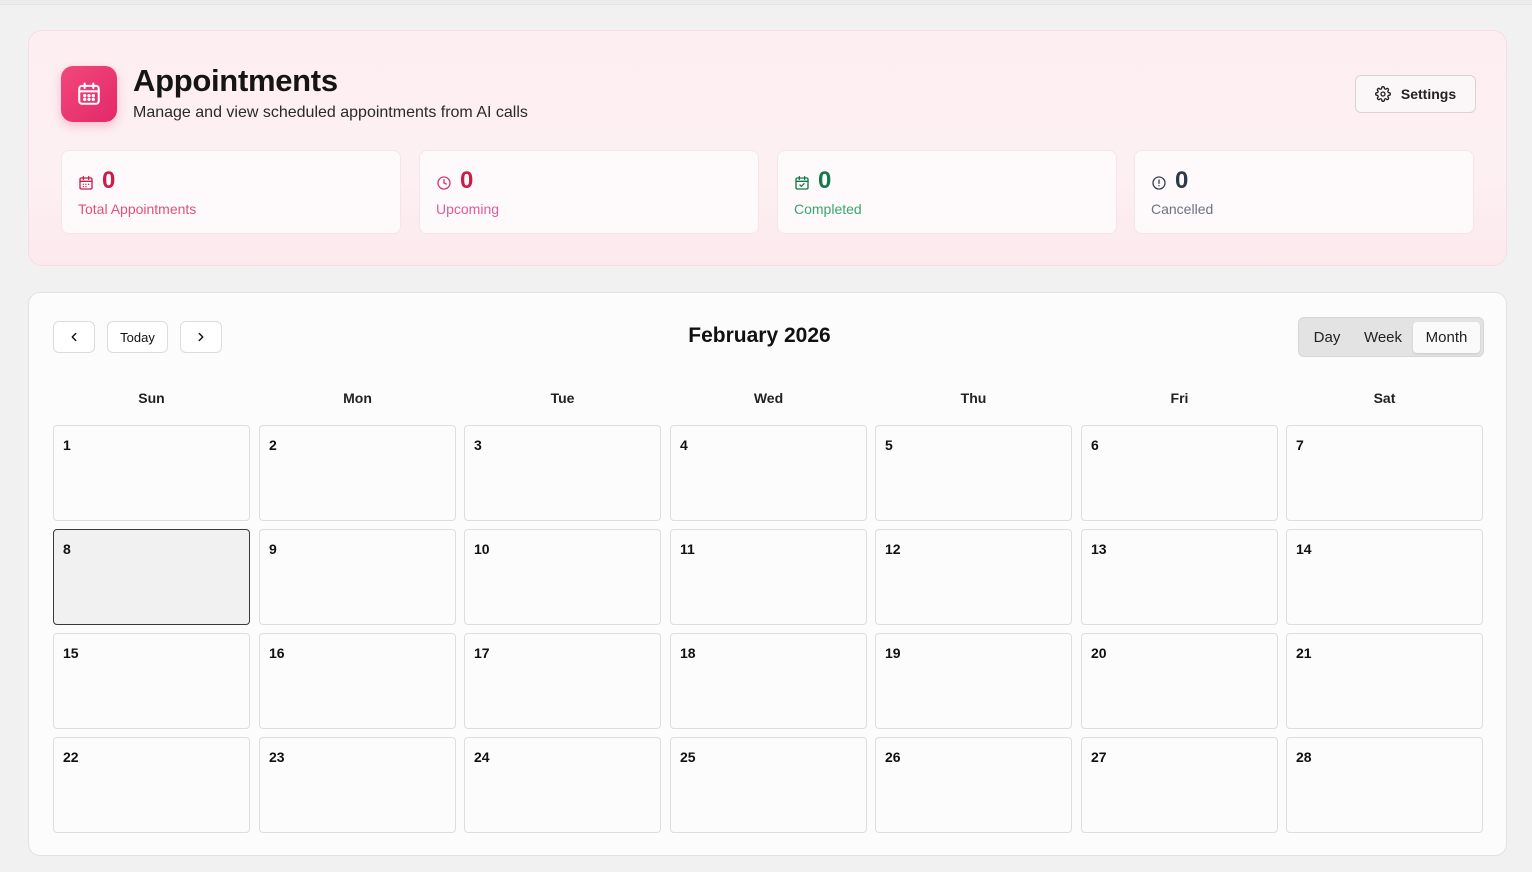 Image resolution: width=1532 pixels, height=872 pixels. What do you see at coordinates (1159, 183) in the screenshot?
I see `alert-circle-icon` at bounding box center [1159, 183].